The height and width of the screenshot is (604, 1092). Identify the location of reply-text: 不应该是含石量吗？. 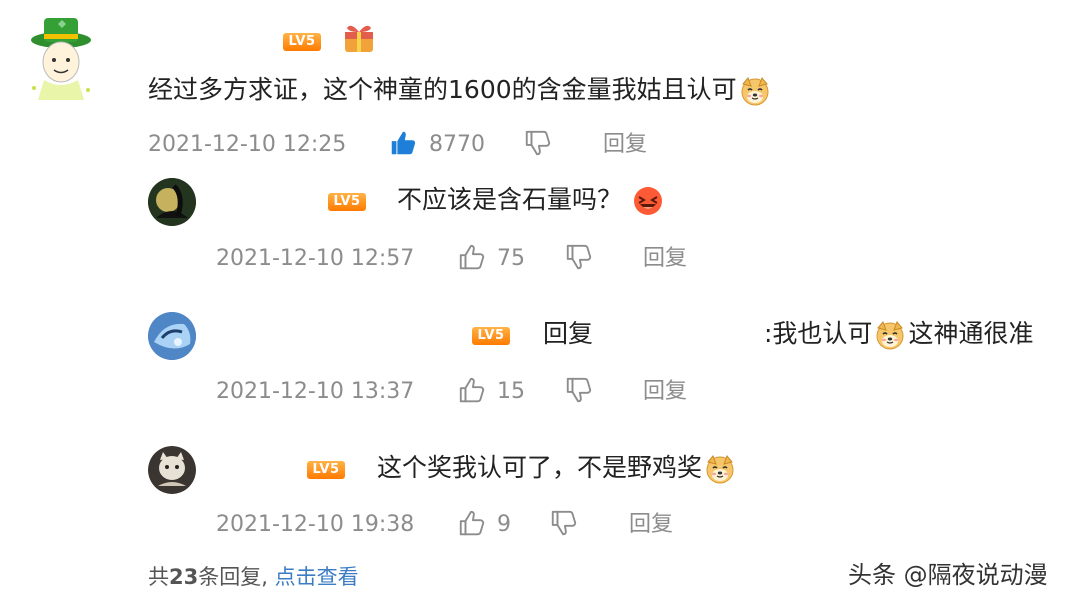
(531, 200).